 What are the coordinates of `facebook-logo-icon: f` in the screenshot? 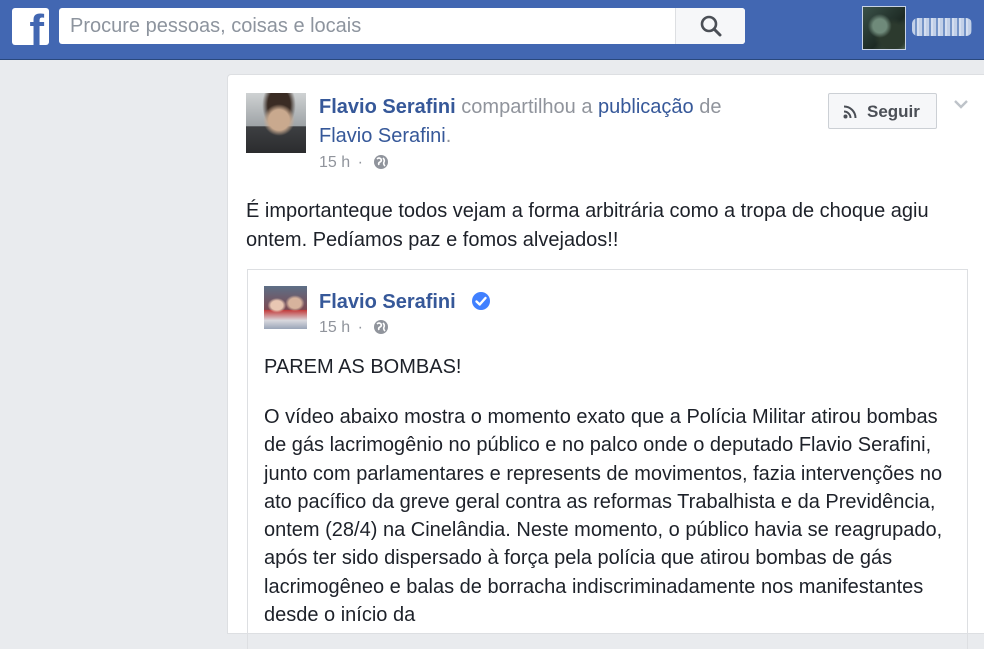 It's located at (30, 26).